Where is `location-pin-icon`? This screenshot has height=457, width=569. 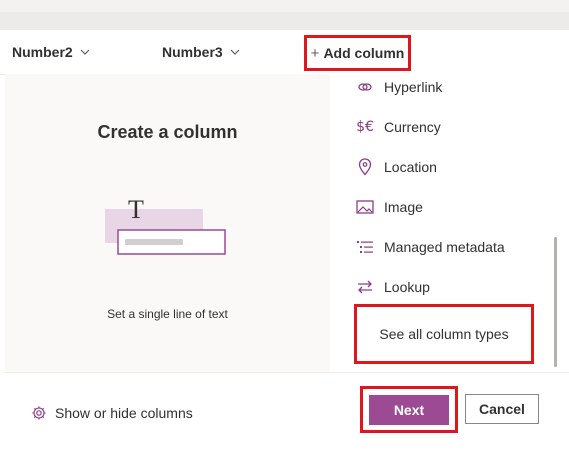 location-pin-icon is located at coordinates (365, 167).